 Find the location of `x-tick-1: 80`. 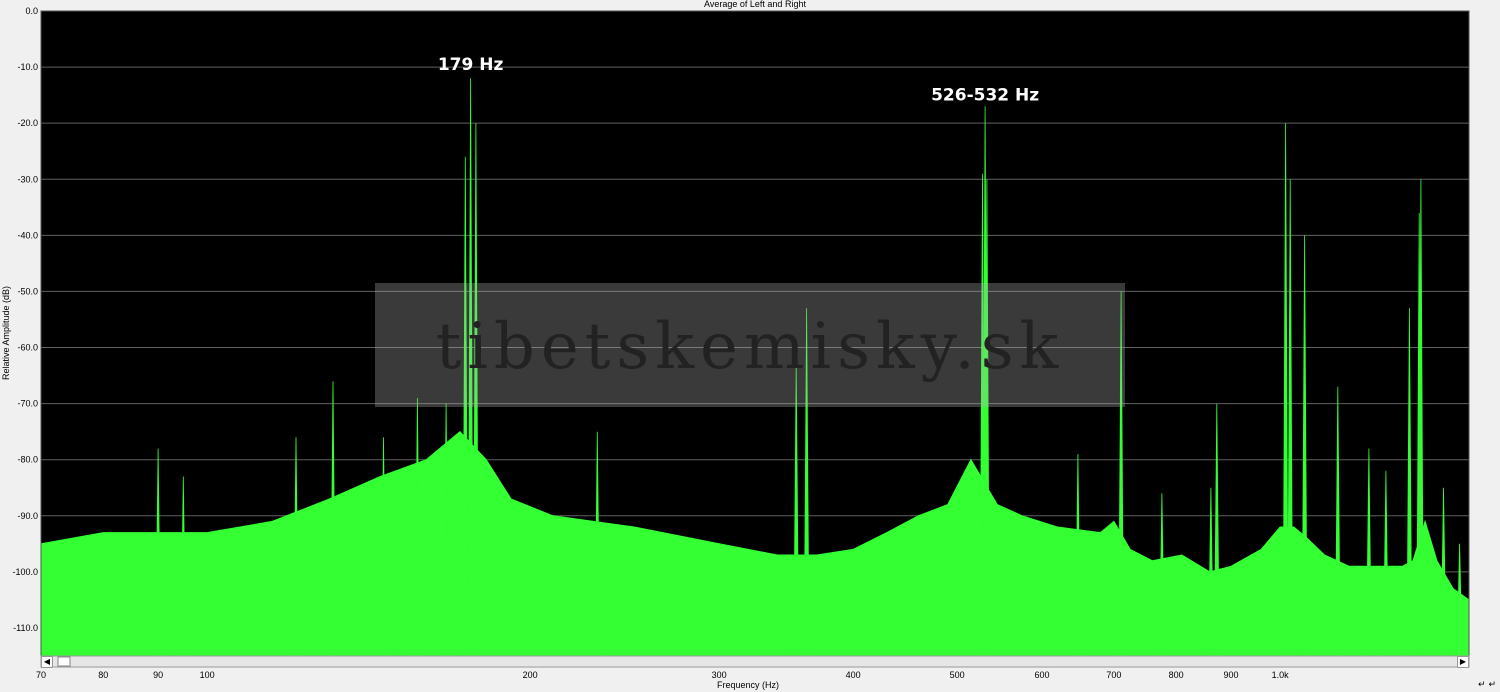

x-tick-1: 80 is located at coordinates (103, 675).